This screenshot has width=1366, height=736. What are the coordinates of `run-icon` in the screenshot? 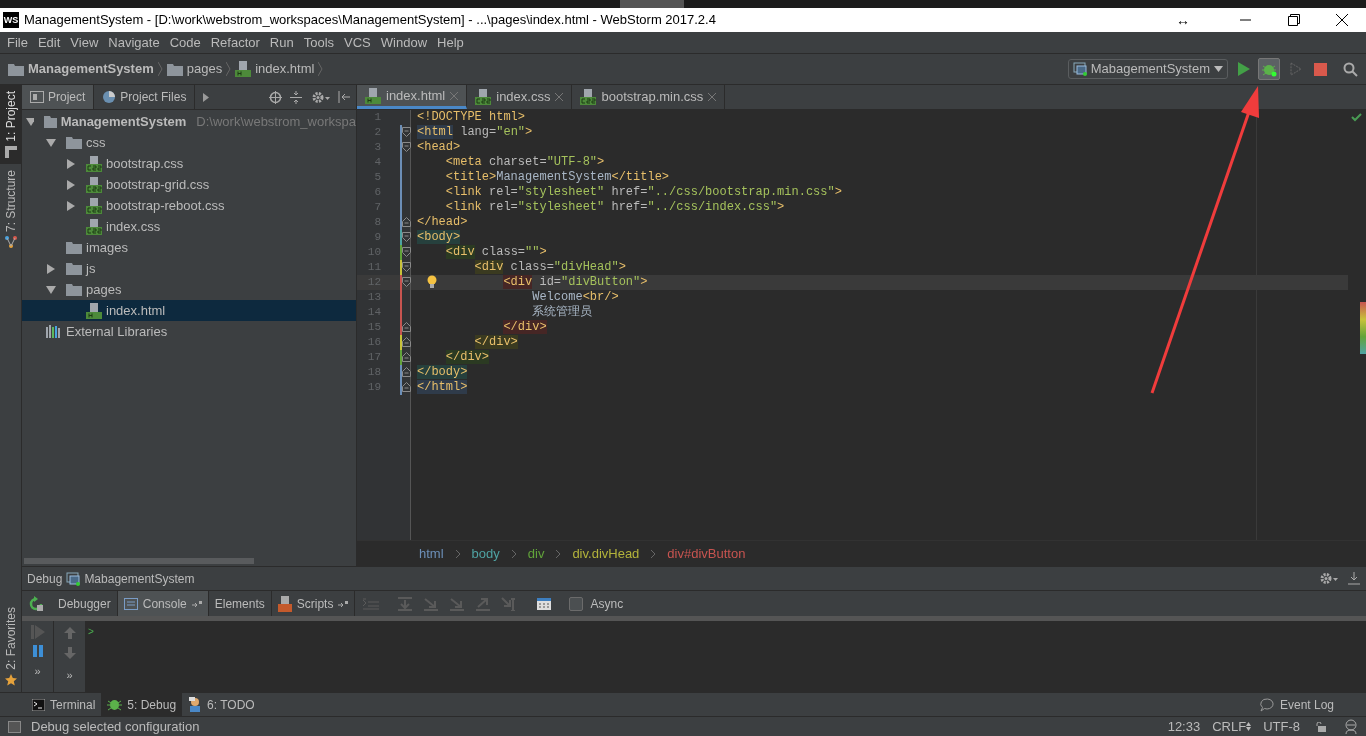 It's located at (1244, 69).